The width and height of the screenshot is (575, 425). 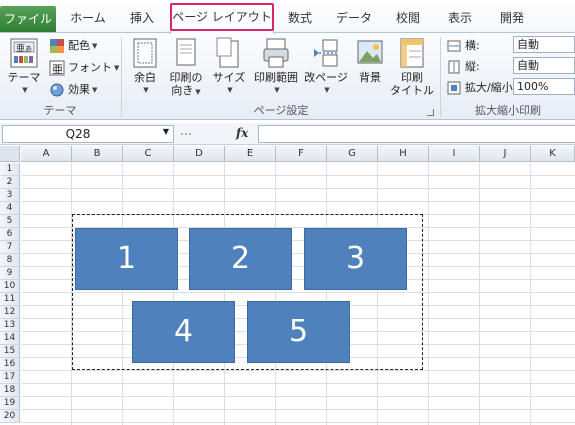 What do you see at coordinates (79, 89) in the screenshot?
I see `effects-label: 効果` at bounding box center [79, 89].